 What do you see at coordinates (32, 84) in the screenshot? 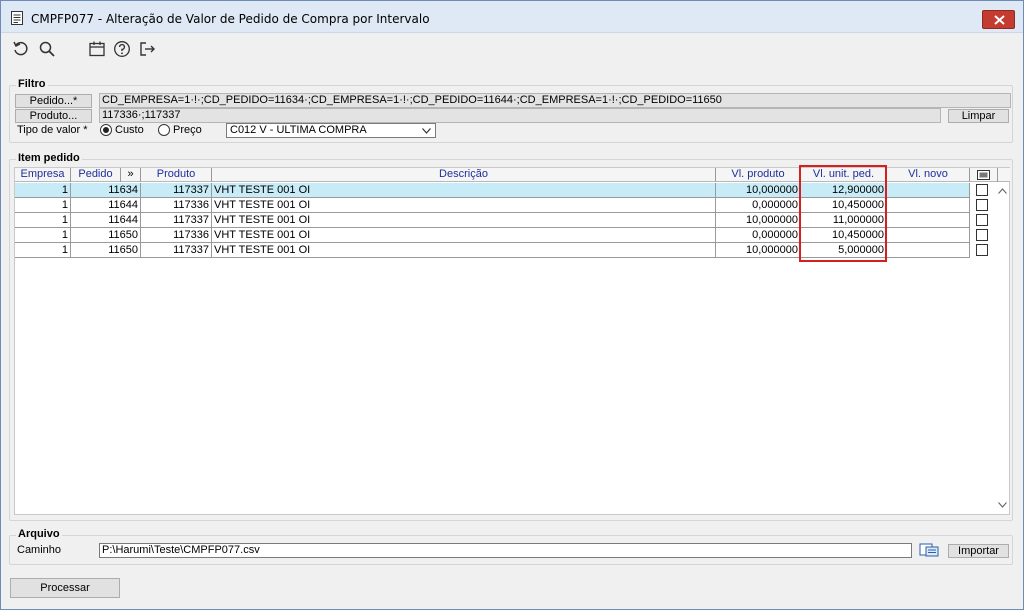
I see `filtro-legend: Filtro` at bounding box center [32, 84].